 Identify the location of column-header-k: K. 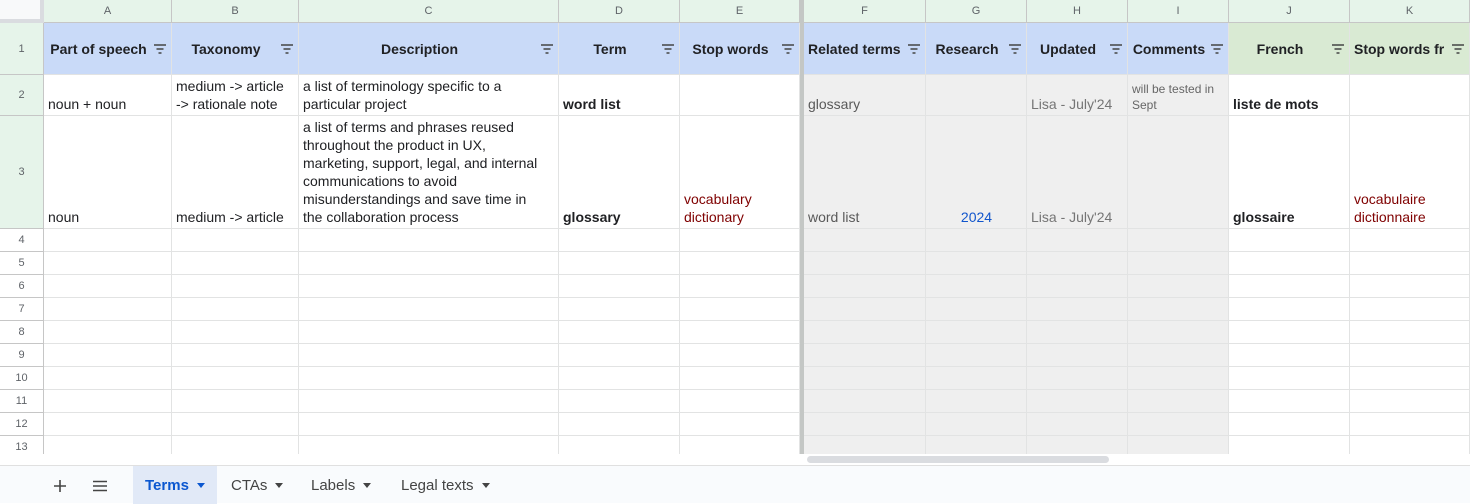
(1410, 11).